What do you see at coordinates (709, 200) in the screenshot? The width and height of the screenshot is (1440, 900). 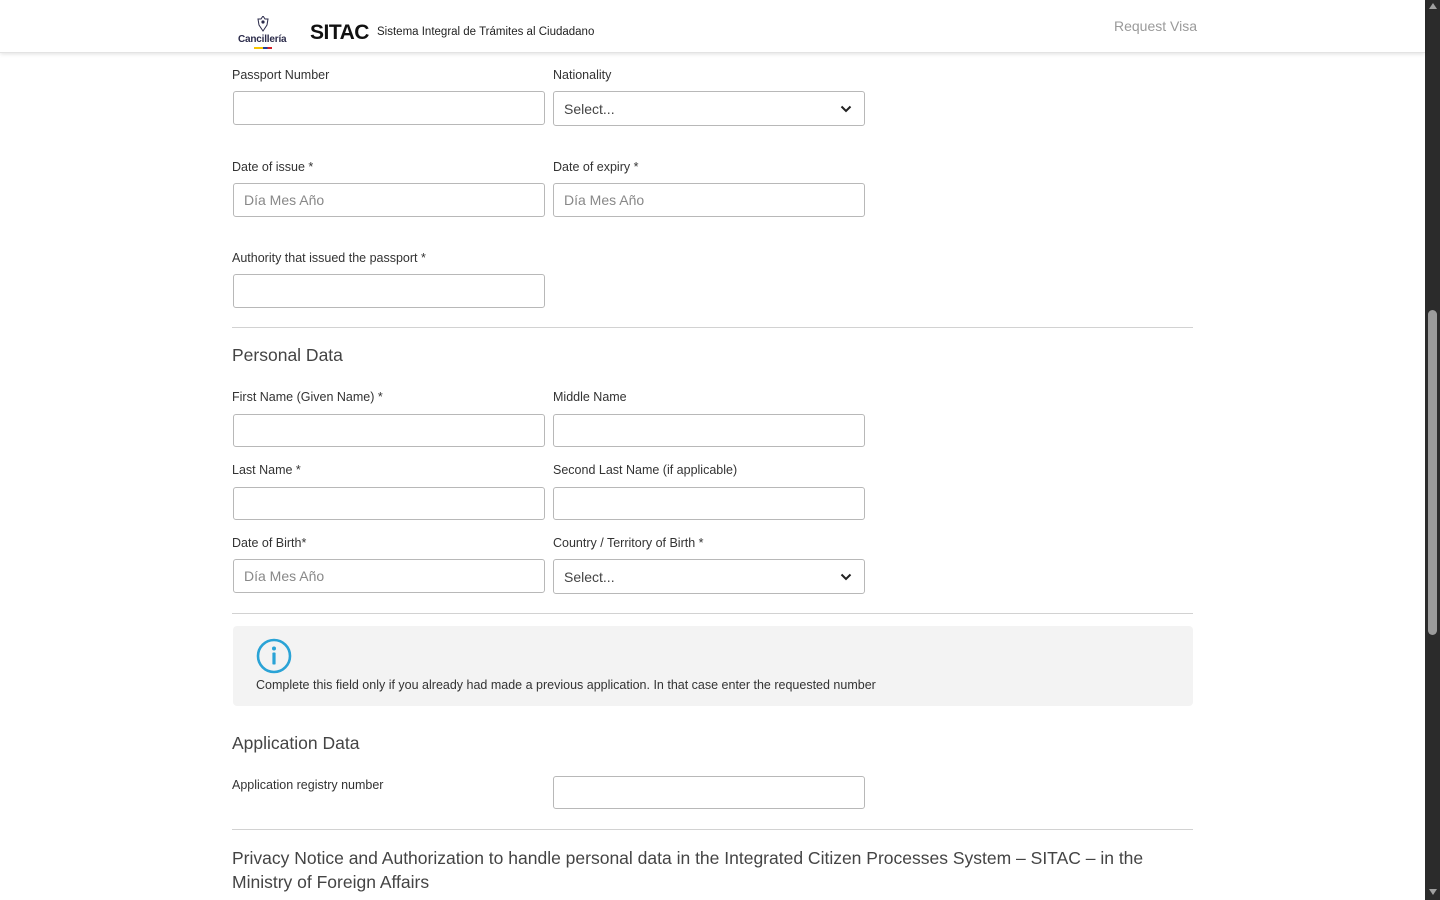 I see `date-of-expiry-input` at bounding box center [709, 200].